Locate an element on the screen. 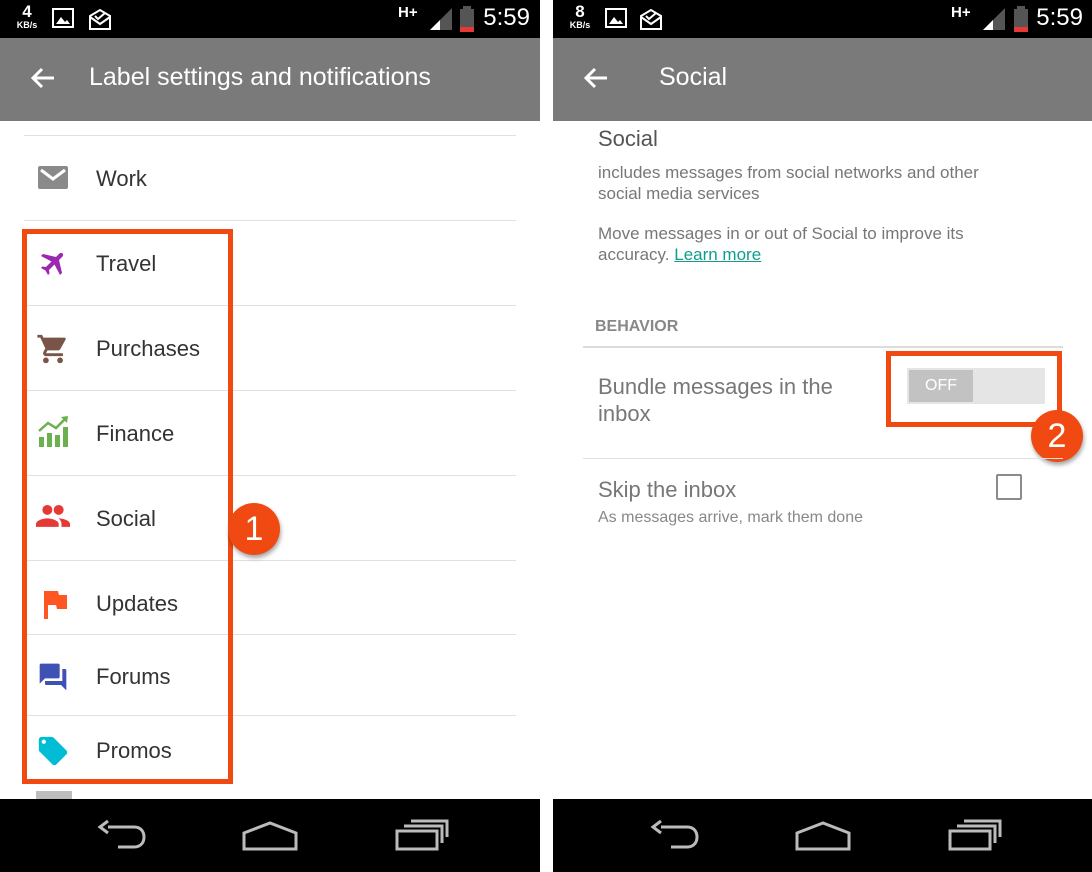 This screenshot has height=872, width=1092. improve-text-line-2: accuracy. Learn more is located at coordinates (680, 254).